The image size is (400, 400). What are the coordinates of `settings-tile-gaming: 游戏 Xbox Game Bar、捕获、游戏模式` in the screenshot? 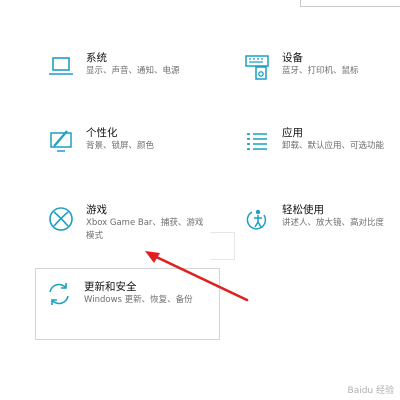 It's located at (130, 235).